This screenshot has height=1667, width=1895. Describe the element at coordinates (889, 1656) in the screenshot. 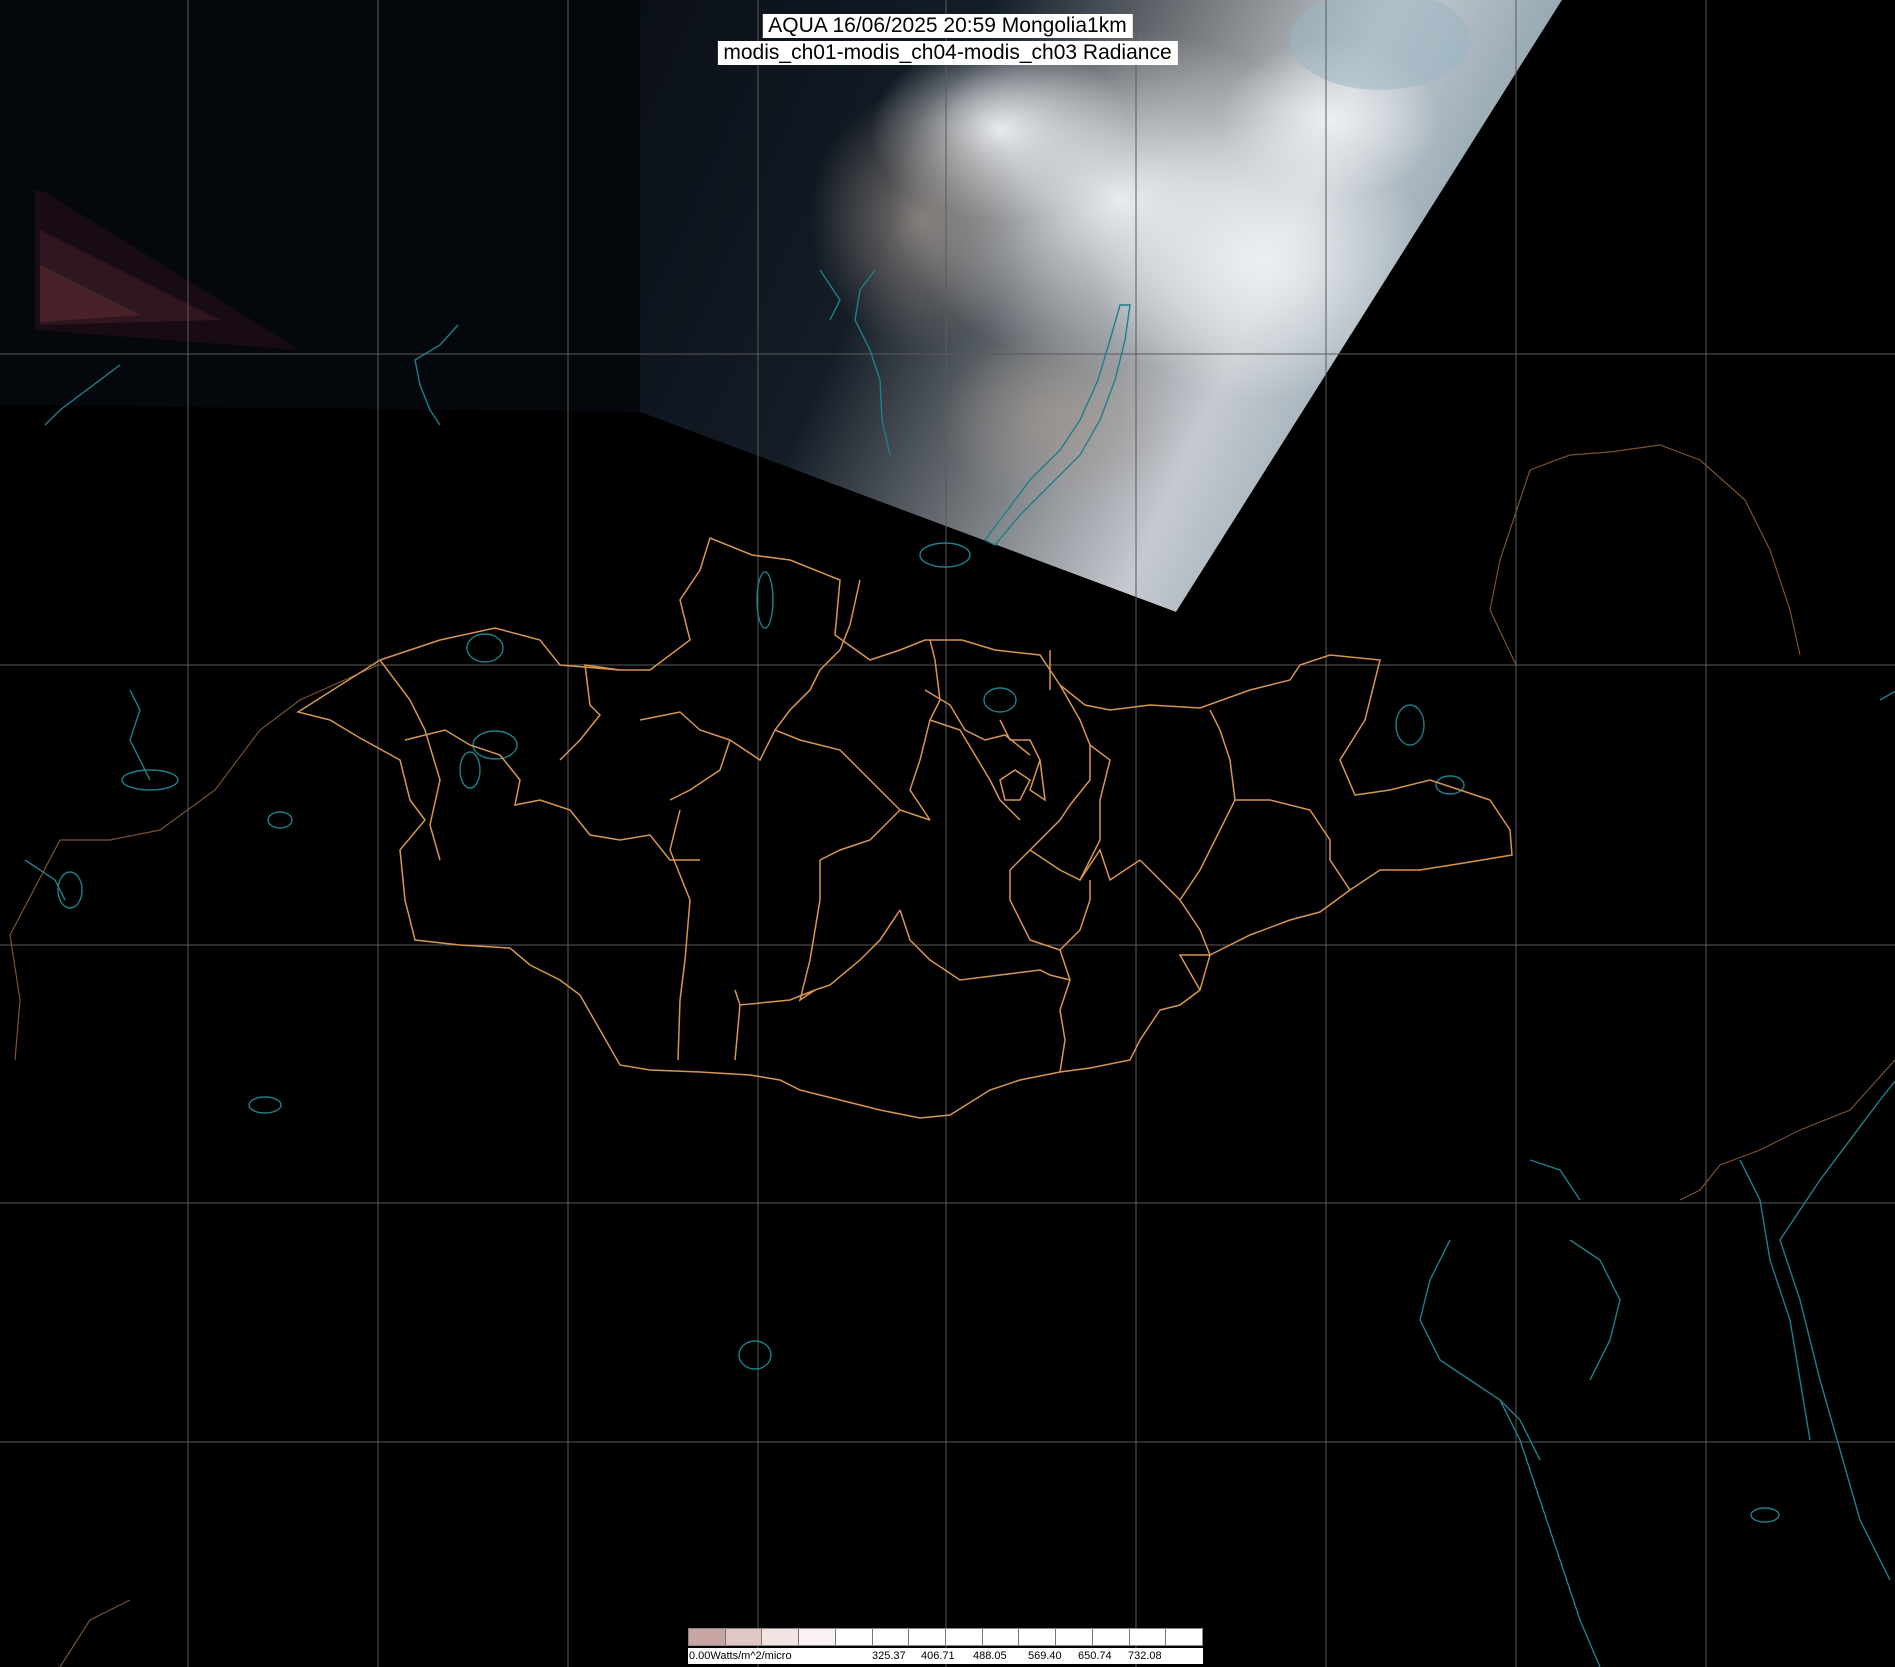

I see `colorbar-tick-label: 325.37` at that location.